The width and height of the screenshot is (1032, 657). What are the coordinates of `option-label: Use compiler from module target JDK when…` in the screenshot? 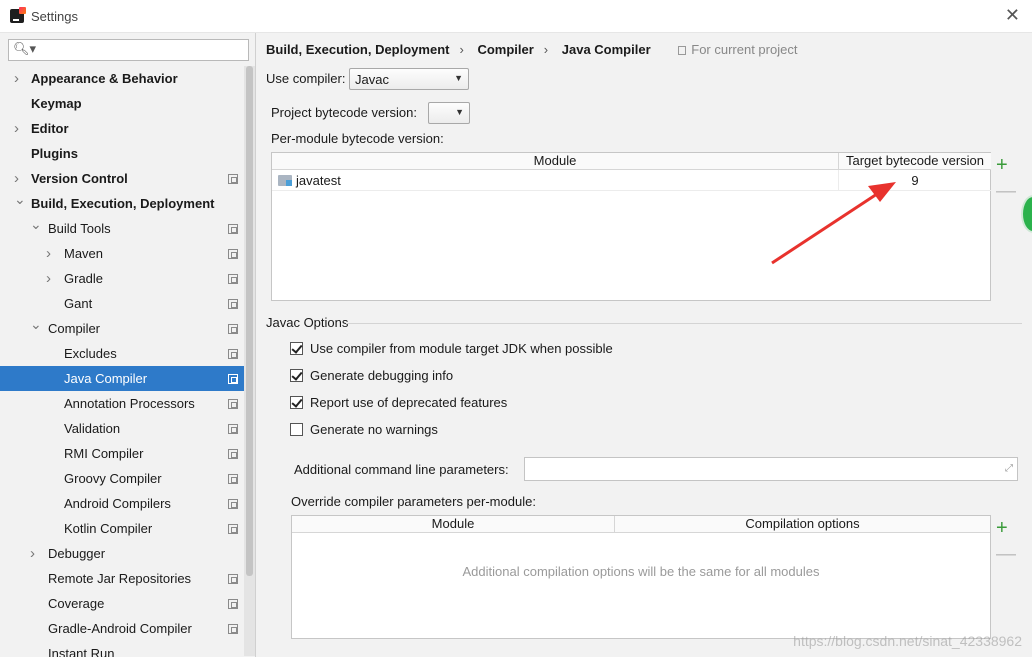 It's located at (461, 348).